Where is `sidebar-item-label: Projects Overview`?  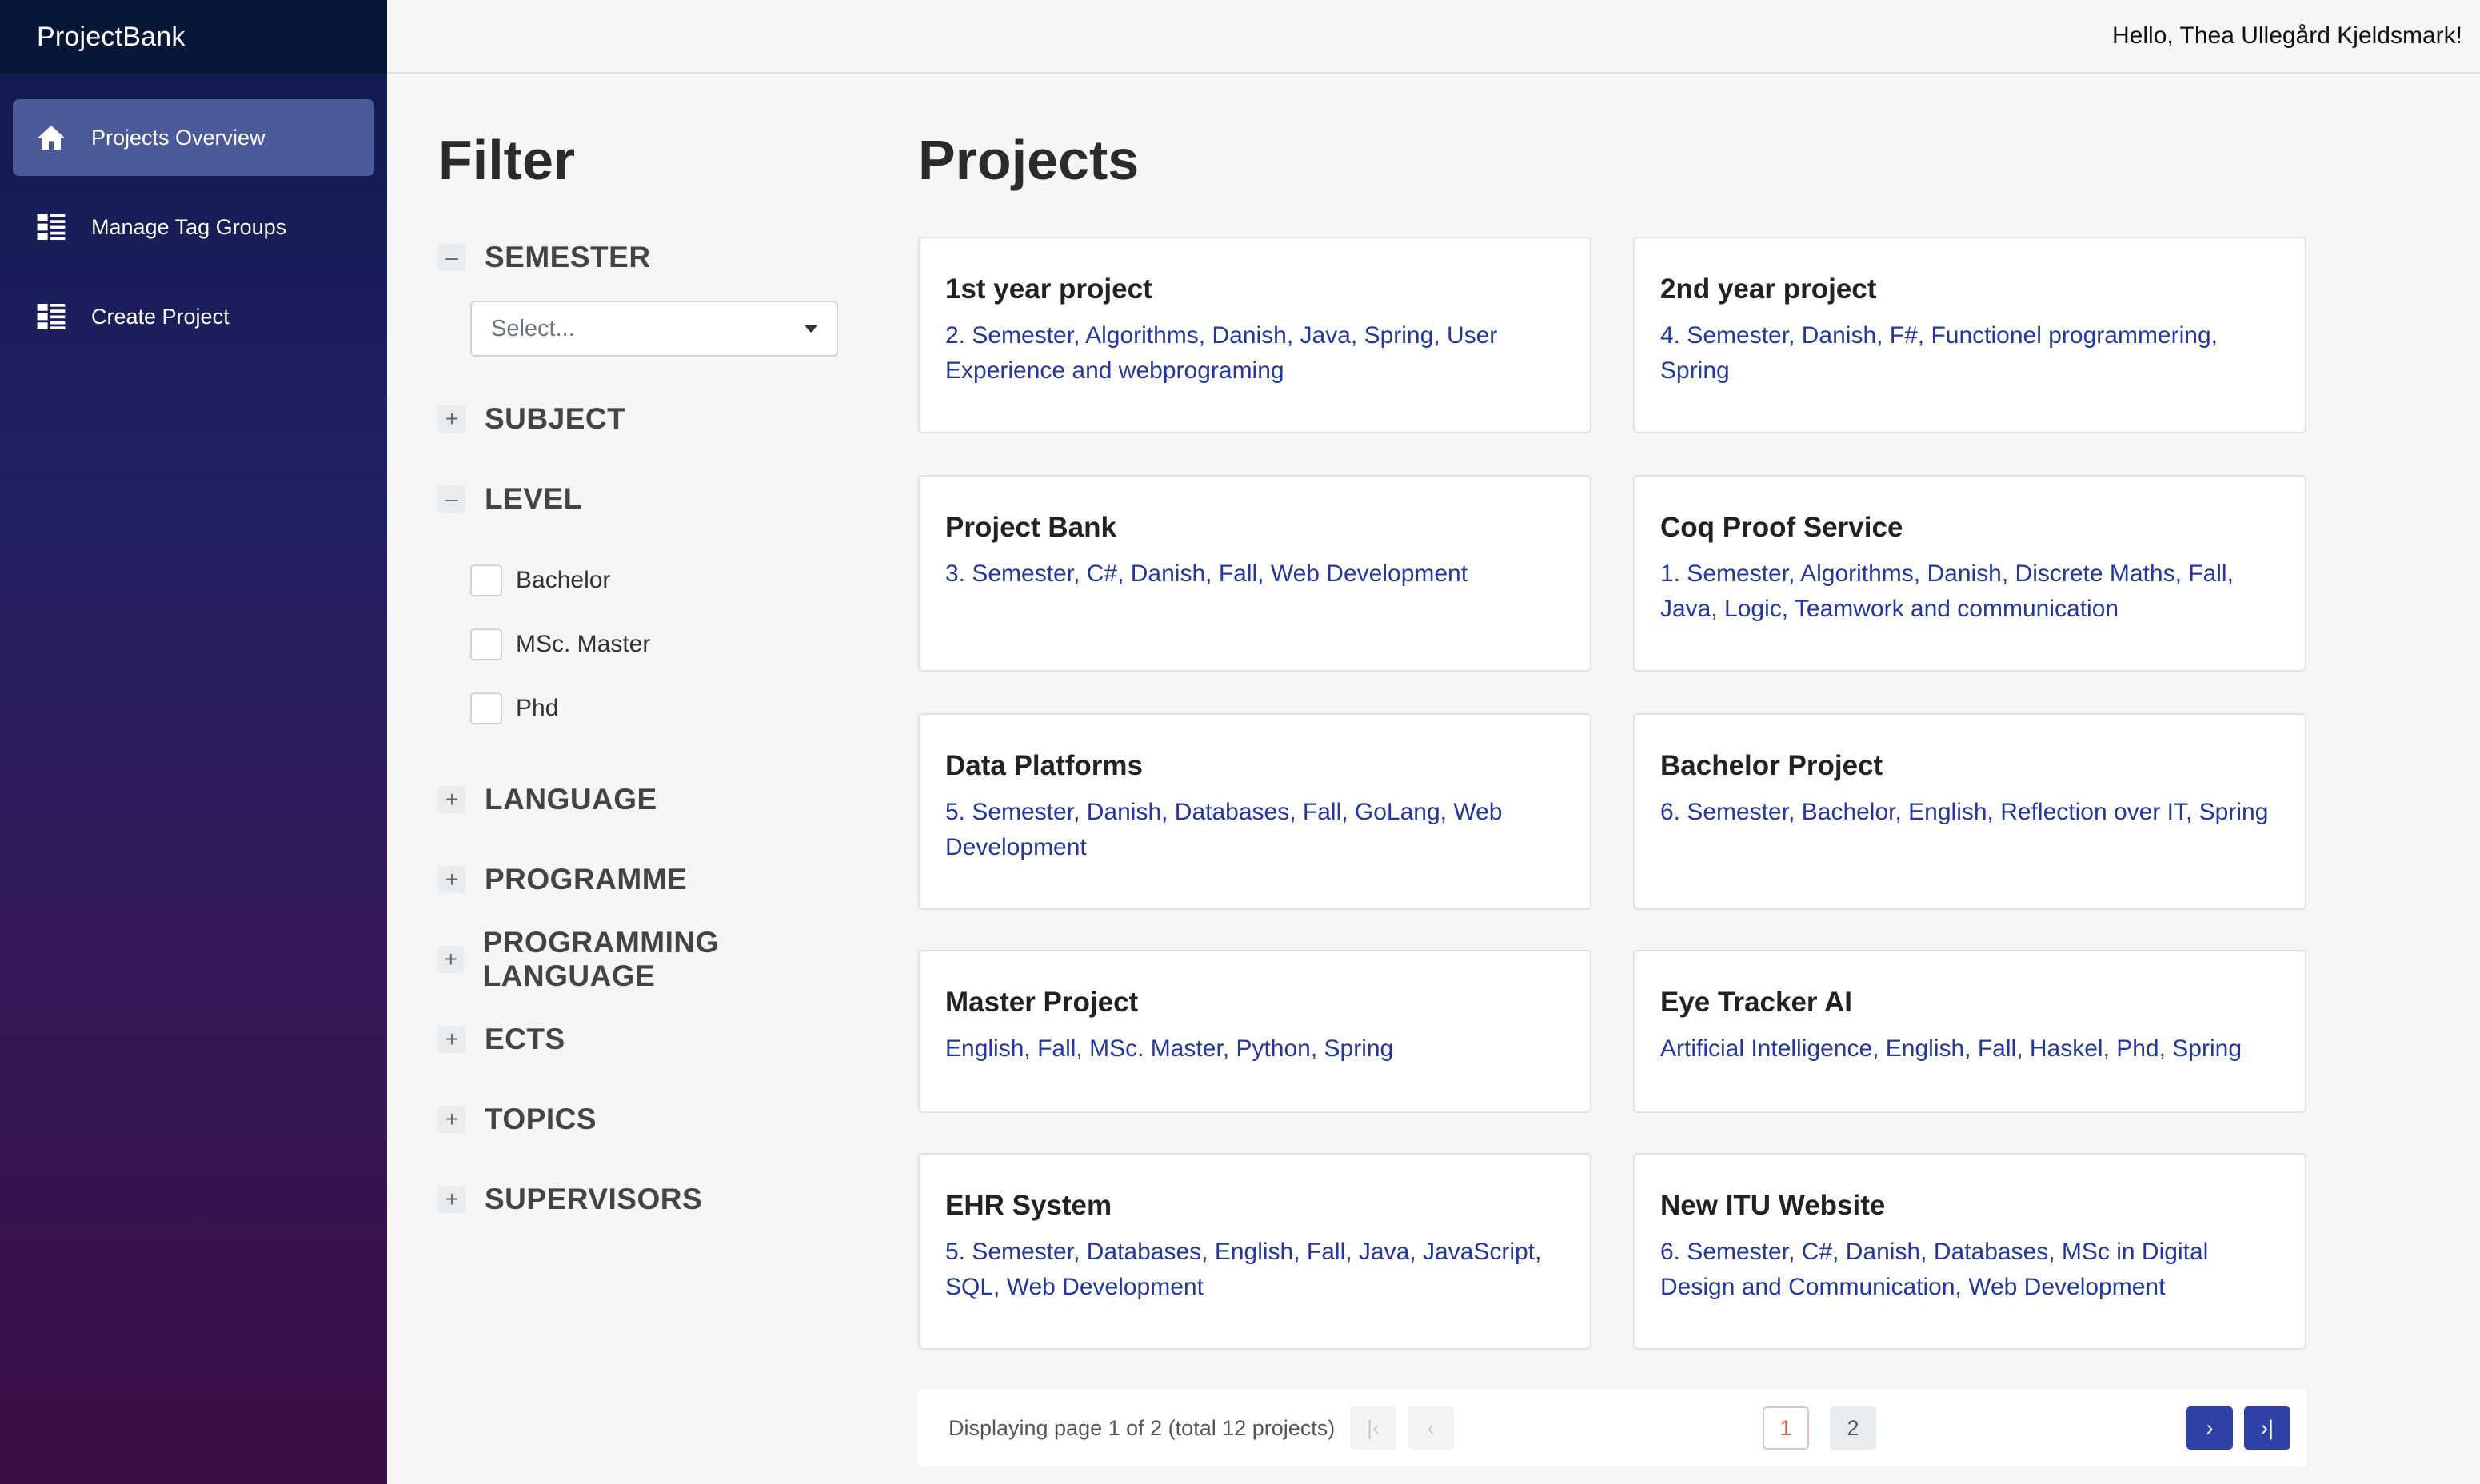 sidebar-item-label: Projects Overview is located at coordinates (179, 137).